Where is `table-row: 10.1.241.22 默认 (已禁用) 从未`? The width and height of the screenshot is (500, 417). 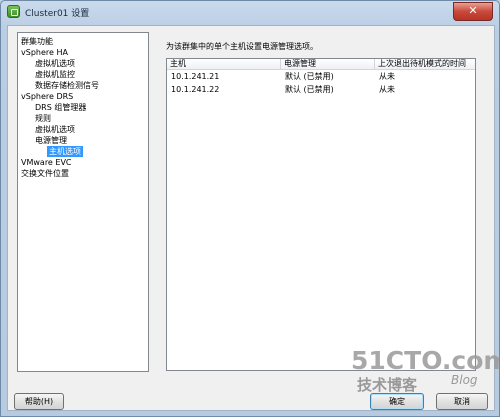 table-row: 10.1.241.22 默认 (已禁用) 从未 is located at coordinates (321, 90).